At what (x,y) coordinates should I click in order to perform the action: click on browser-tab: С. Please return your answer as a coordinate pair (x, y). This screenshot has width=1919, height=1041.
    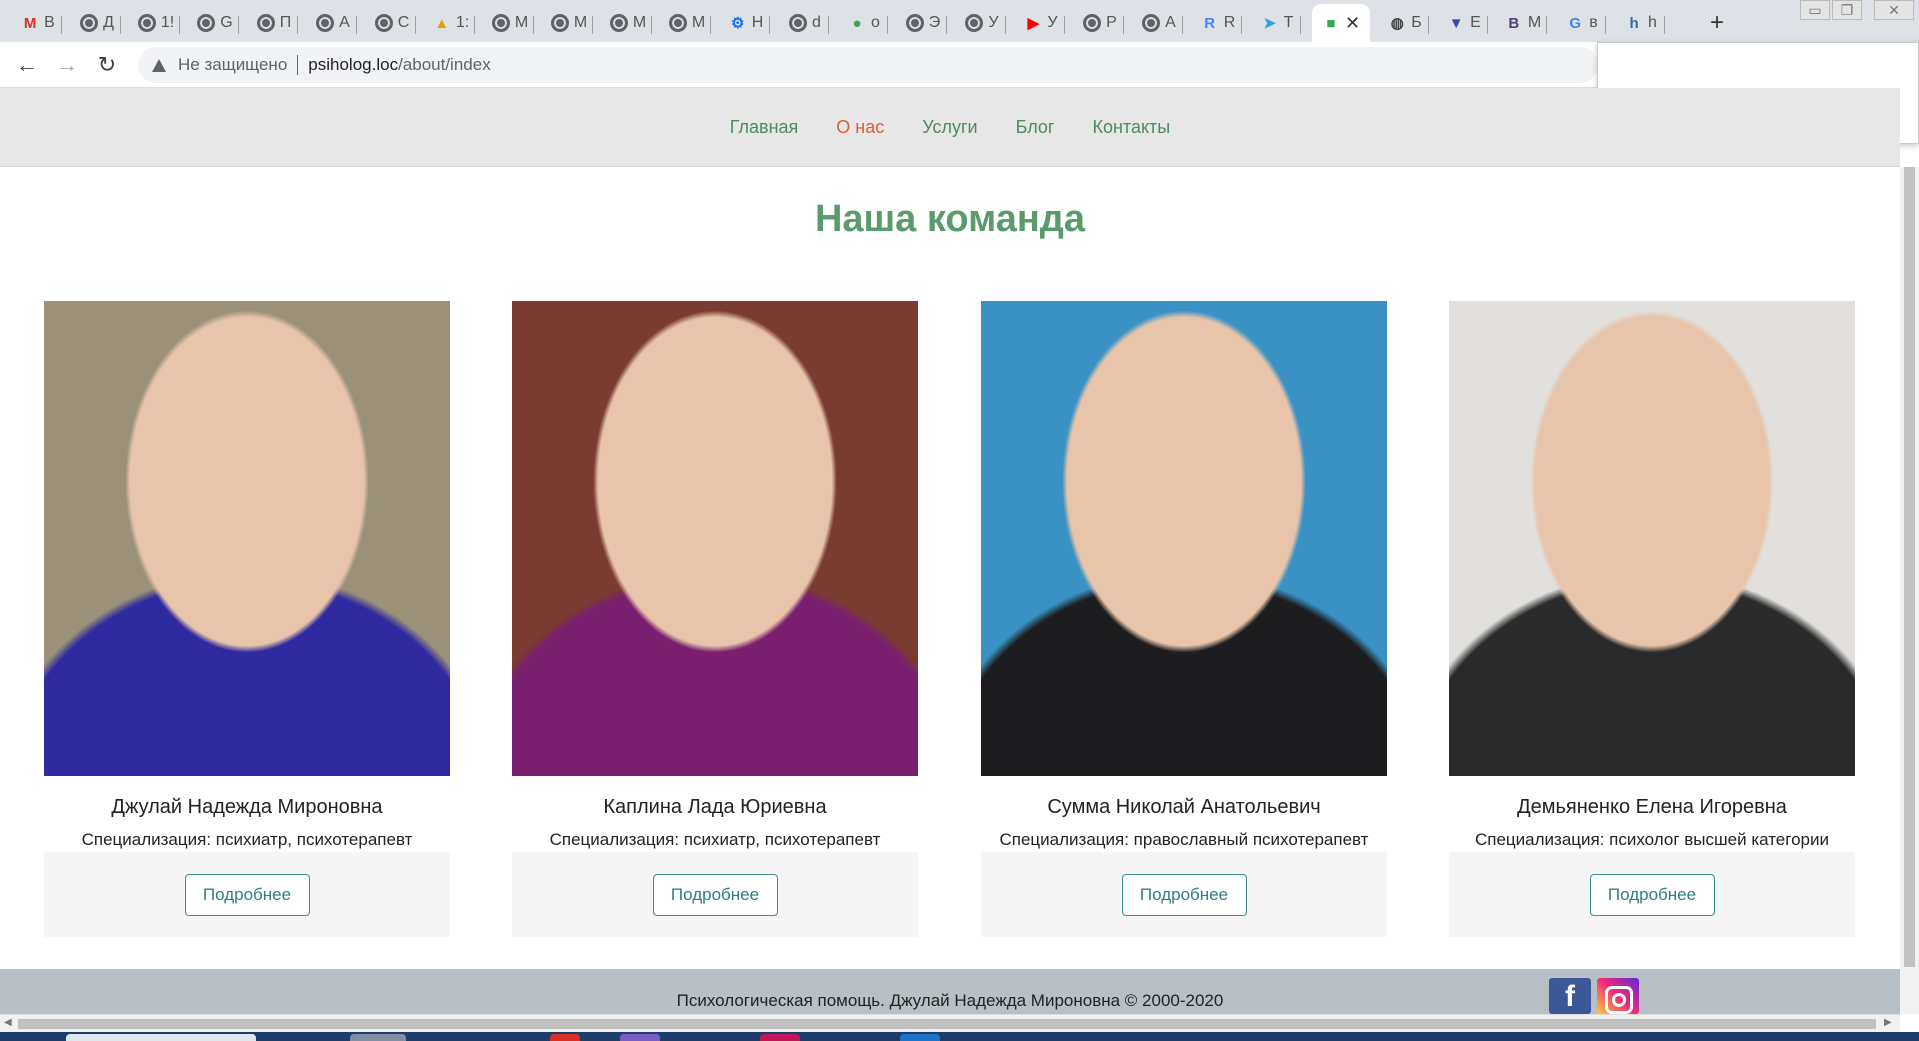
    Looking at the image, I should click on (392, 23).